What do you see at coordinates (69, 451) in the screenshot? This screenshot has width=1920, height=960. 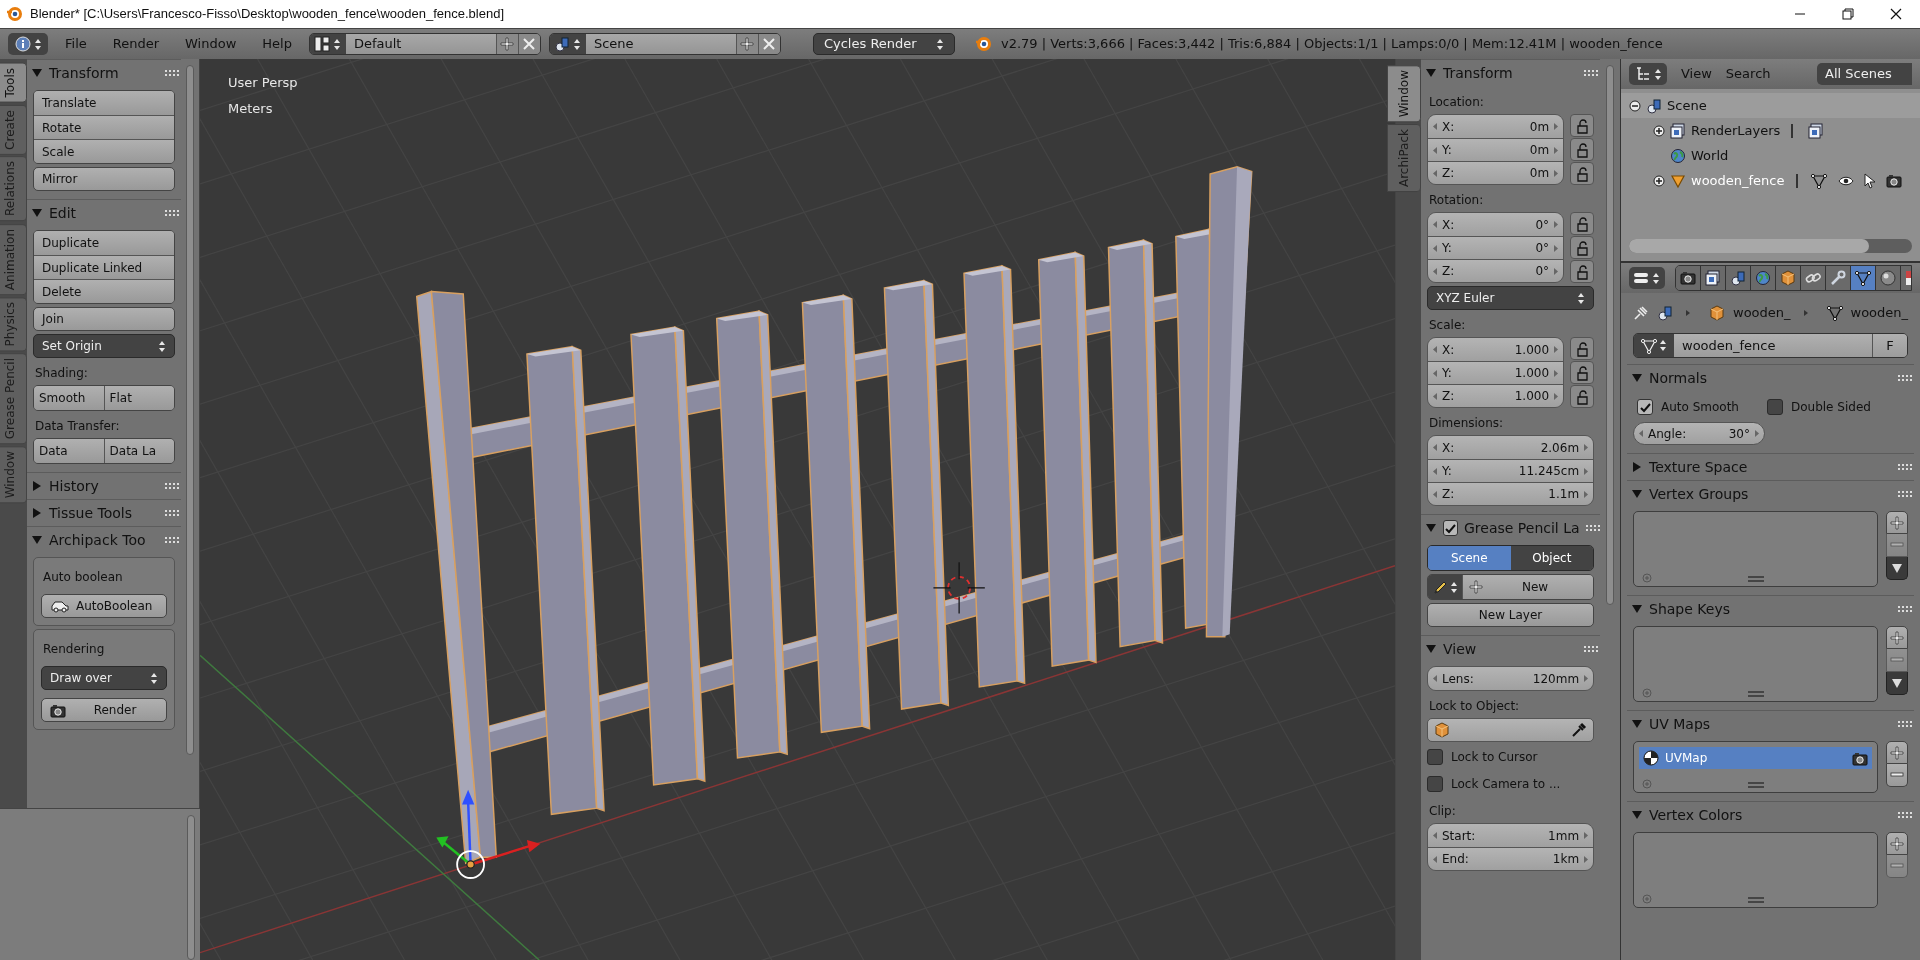 I see `tool-button: Data` at bounding box center [69, 451].